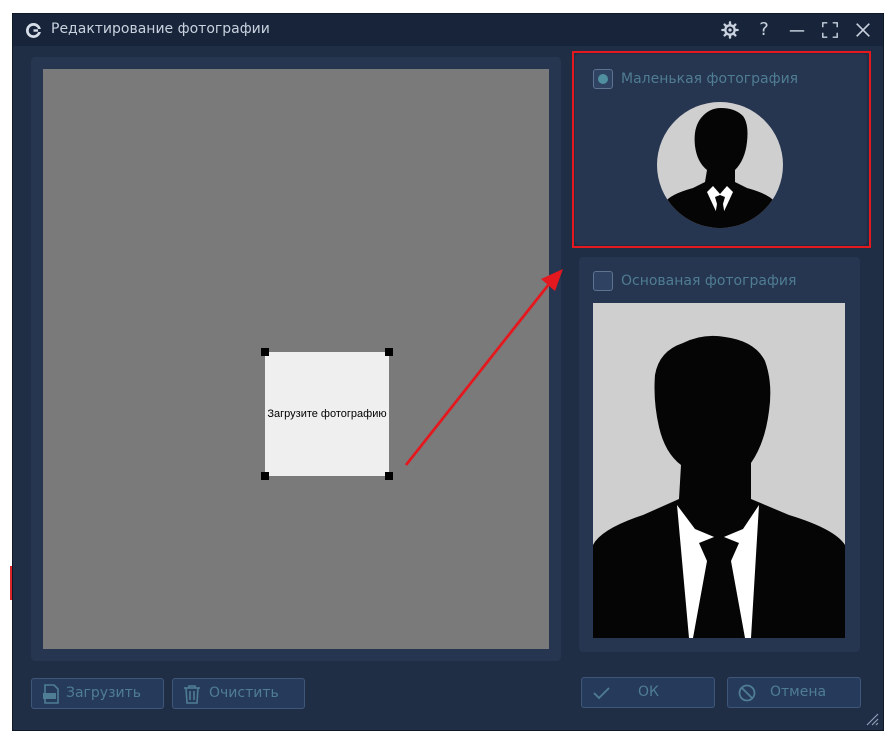  What do you see at coordinates (483, 367) in the screenshot?
I see `annotation-arrow` at bounding box center [483, 367].